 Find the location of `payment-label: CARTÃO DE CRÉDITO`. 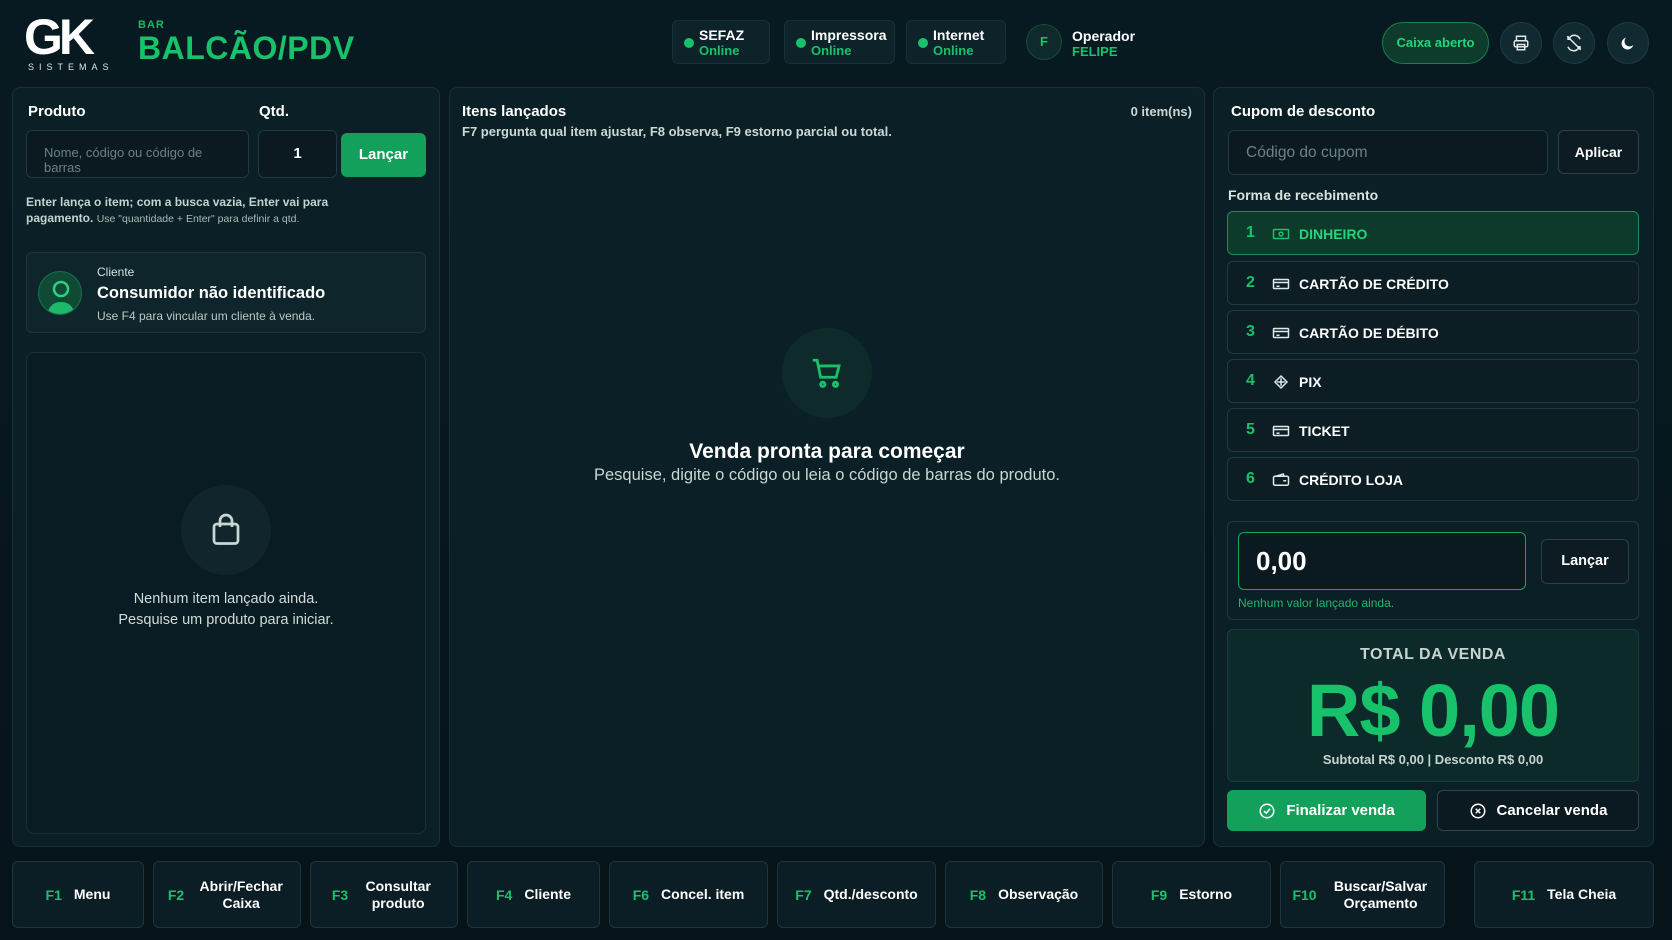

payment-label: CARTÃO DE CRÉDITO is located at coordinates (1374, 284).